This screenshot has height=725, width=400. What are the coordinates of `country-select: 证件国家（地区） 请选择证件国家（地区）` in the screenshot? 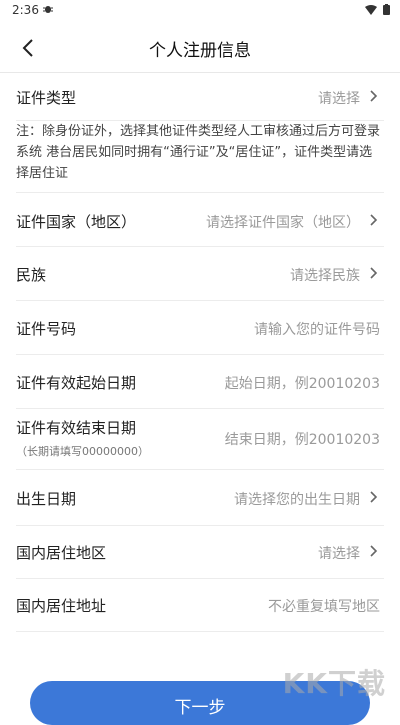 It's located at (200, 220).